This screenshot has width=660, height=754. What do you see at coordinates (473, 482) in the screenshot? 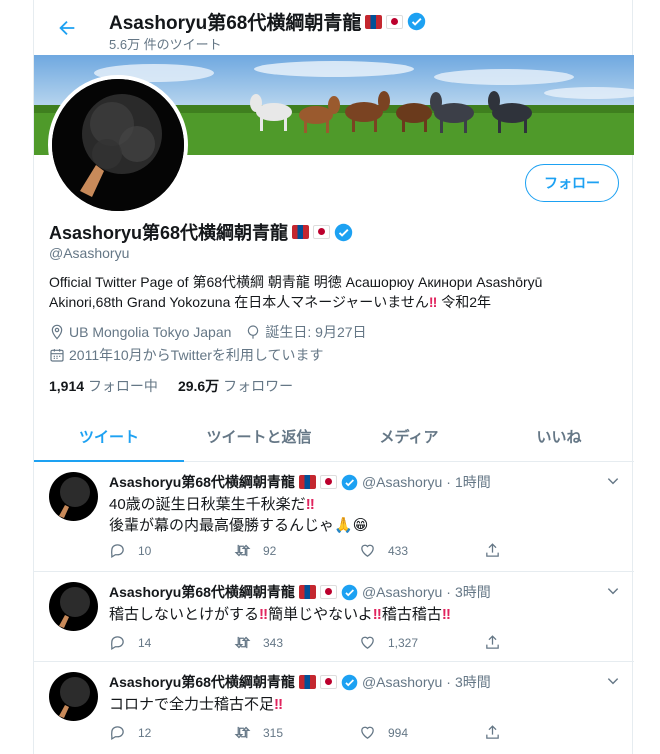
I see `tweet-timestamp: 1時間` at bounding box center [473, 482].